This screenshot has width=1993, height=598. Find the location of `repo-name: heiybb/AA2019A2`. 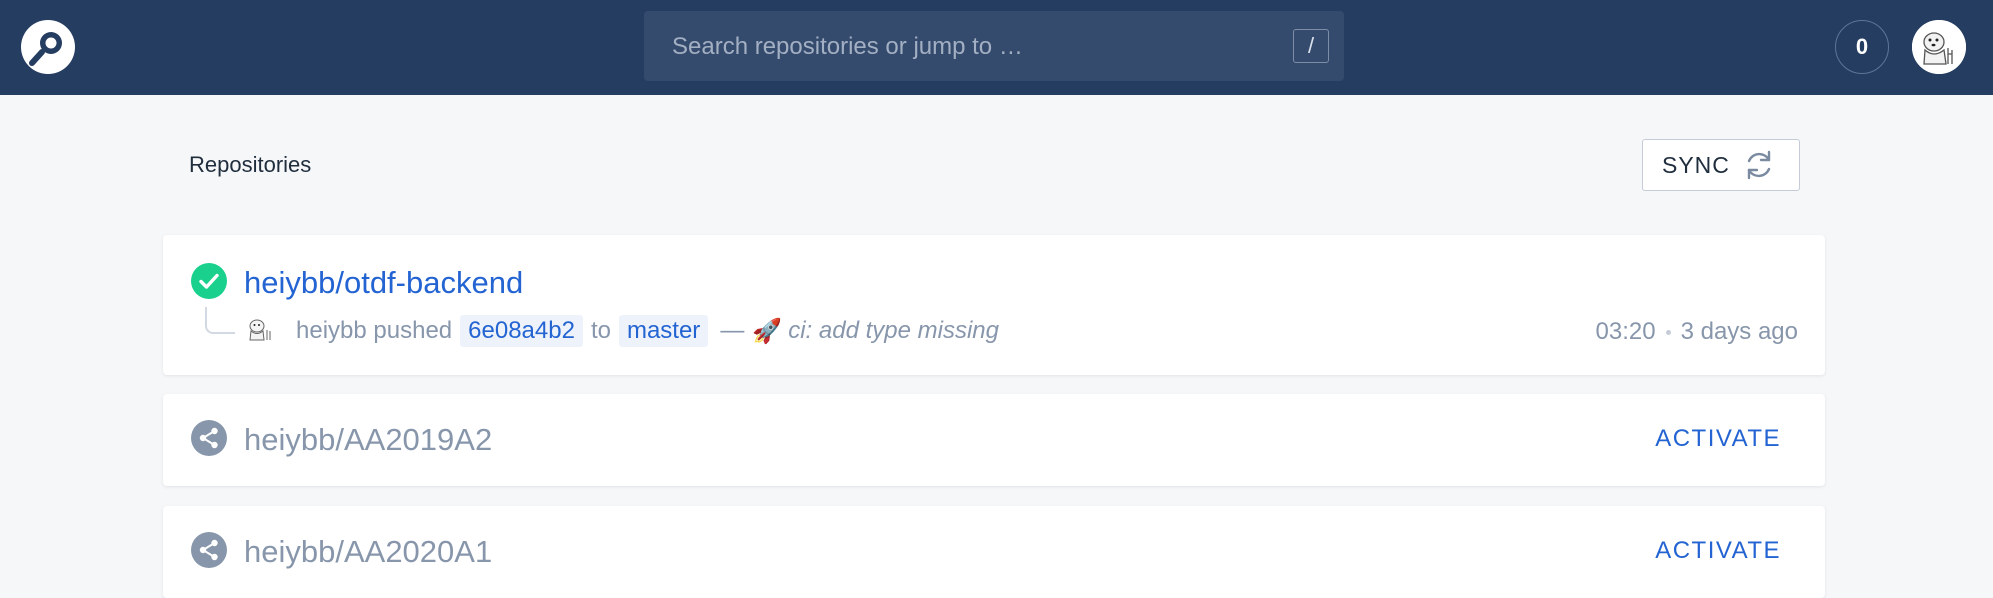

repo-name: heiybb/AA2019A2 is located at coordinates (368, 439).